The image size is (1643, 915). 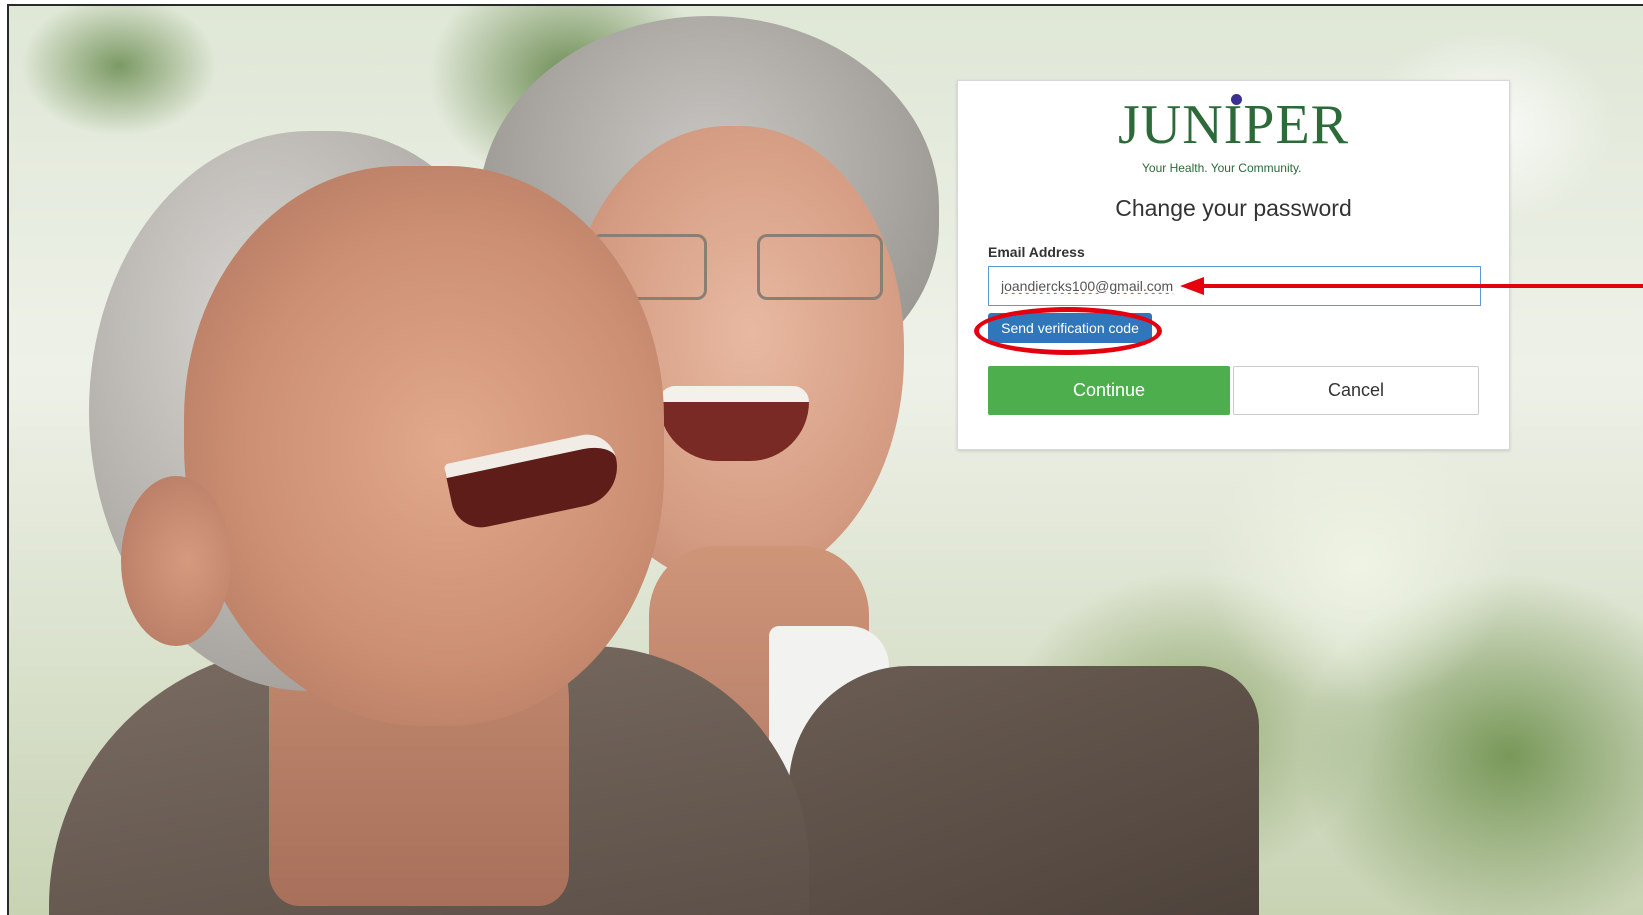 What do you see at coordinates (176, 561) in the screenshot?
I see `man-ear` at bounding box center [176, 561].